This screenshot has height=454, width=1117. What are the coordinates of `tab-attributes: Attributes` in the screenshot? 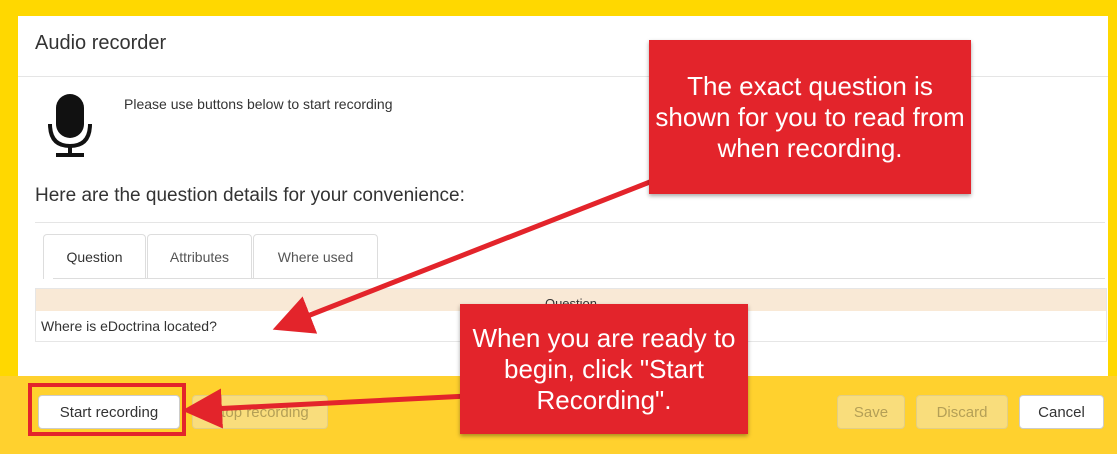 It's located at (199, 256).